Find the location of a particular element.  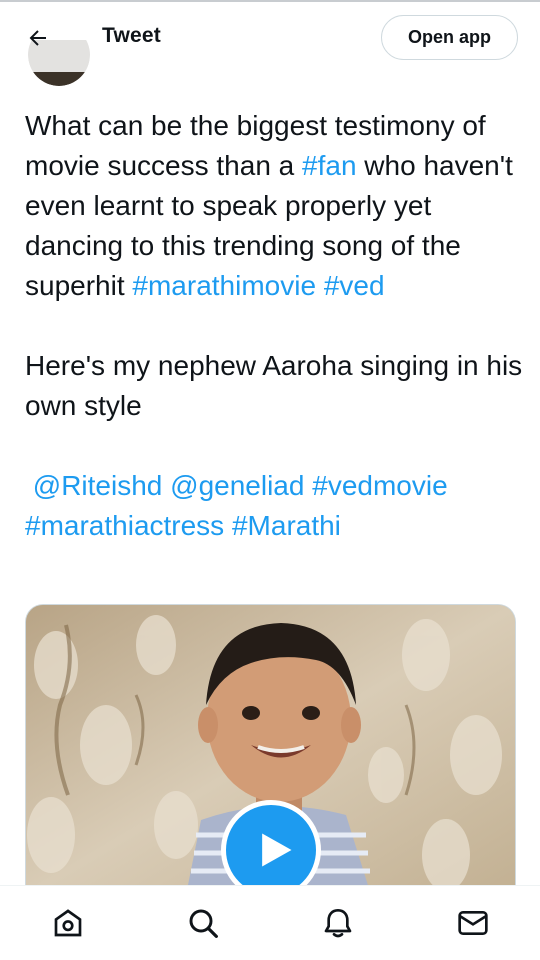

arrow-left-icon is located at coordinates (37, 38).